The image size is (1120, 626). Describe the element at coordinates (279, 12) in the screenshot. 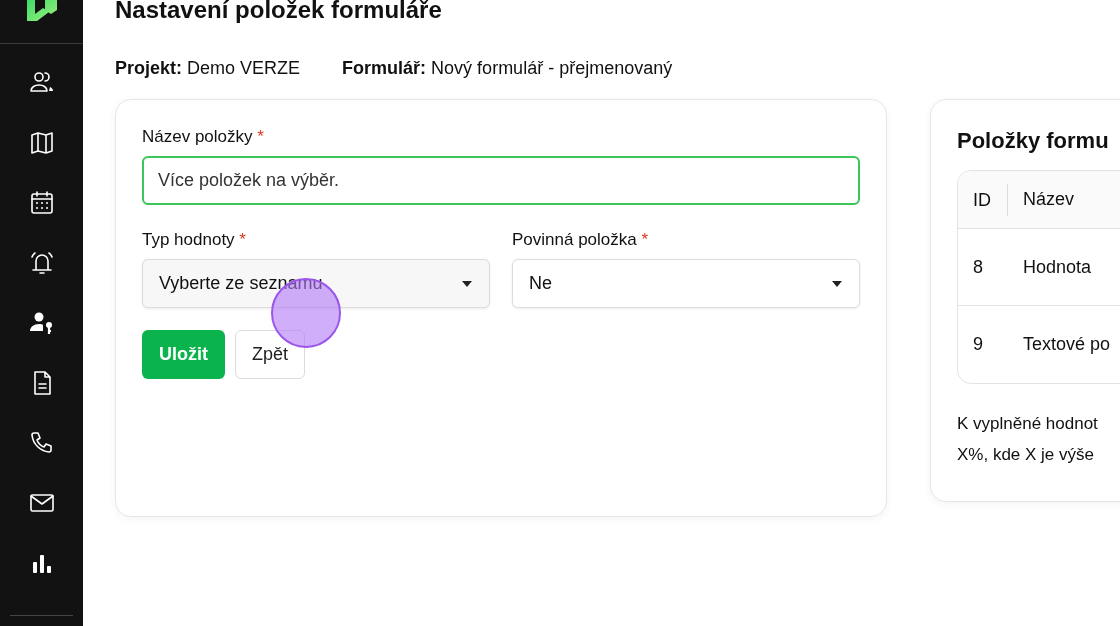

I see `page-title: Nastavení položek formuláře` at that location.